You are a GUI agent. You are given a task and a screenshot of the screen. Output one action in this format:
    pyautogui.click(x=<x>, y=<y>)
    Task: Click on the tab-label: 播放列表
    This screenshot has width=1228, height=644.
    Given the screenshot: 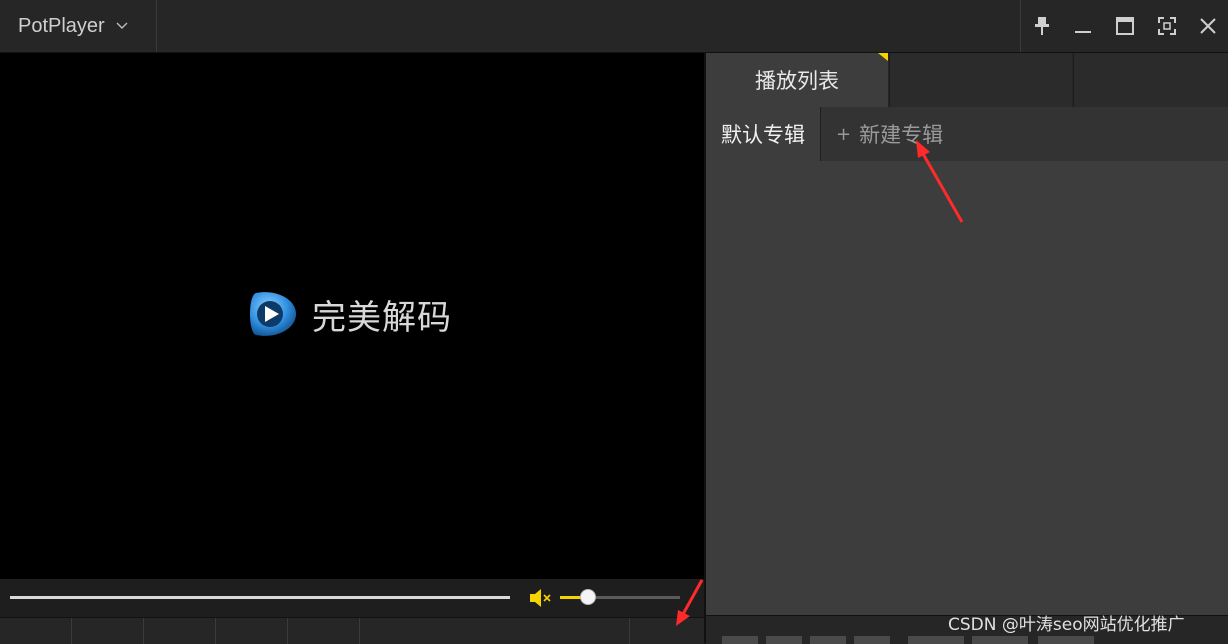 What is the action you would take?
    pyautogui.click(x=797, y=81)
    